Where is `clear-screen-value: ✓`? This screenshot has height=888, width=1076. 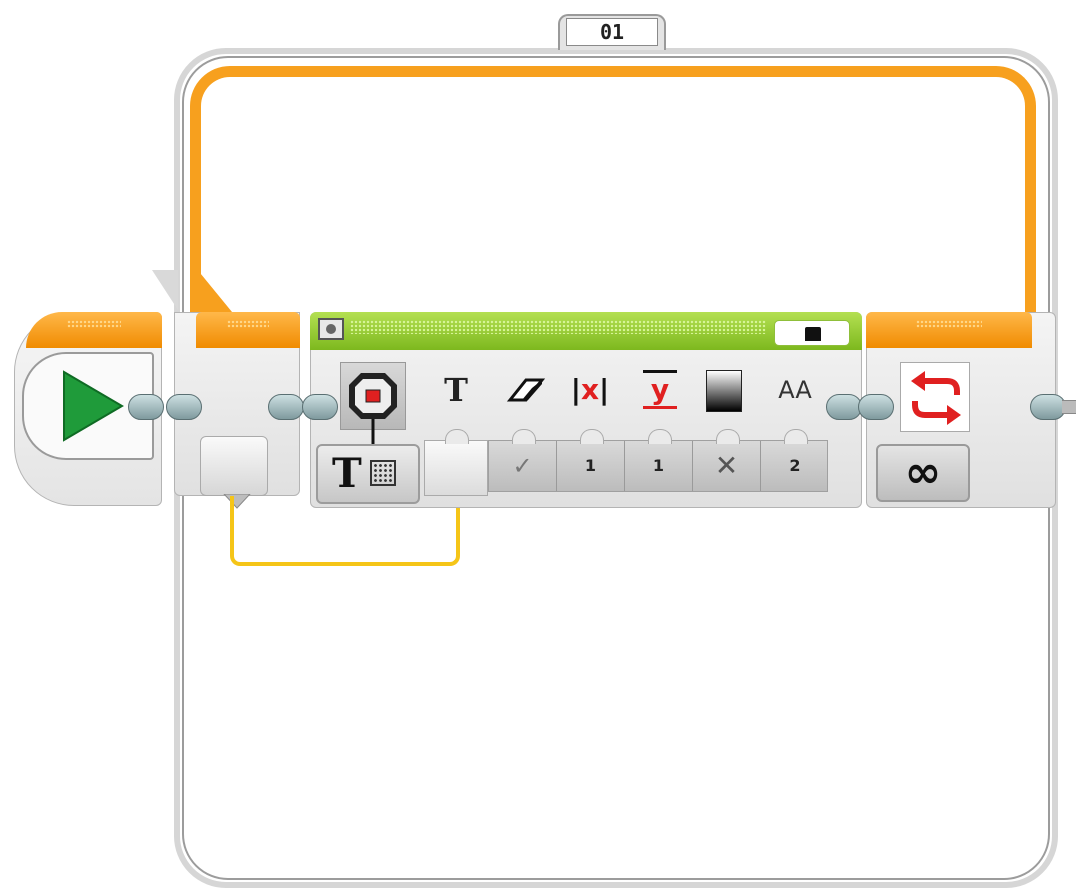
clear-screen-value: ✓ is located at coordinates (523, 460).